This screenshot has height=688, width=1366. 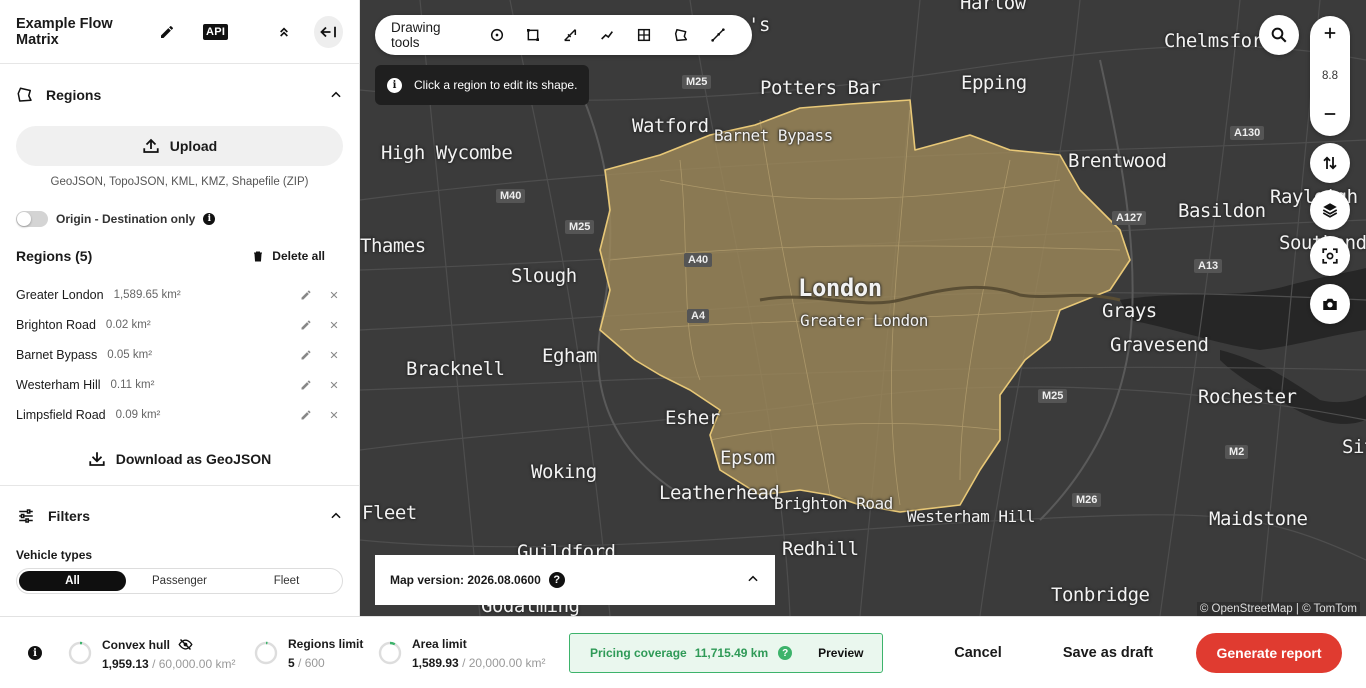 What do you see at coordinates (57, 355) in the screenshot?
I see `region-name: Barnet Bypass` at bounding box center [57, 355].